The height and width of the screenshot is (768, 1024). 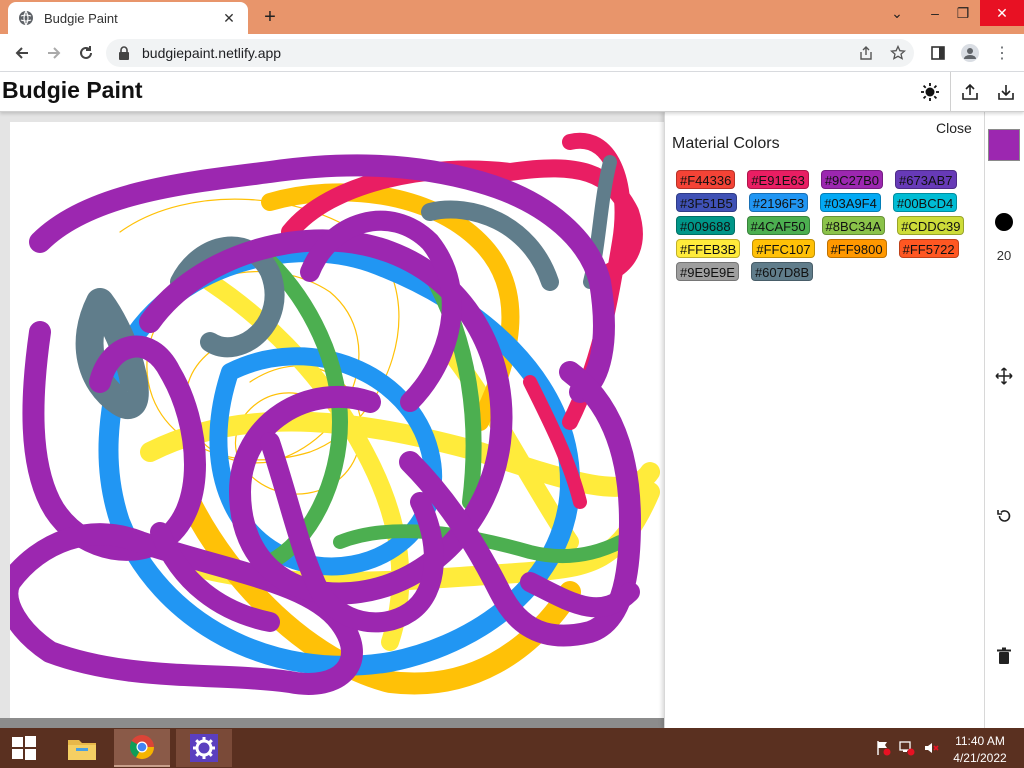 I want to click on color-swatch: #9C27B0, so click(x=852, y=179).